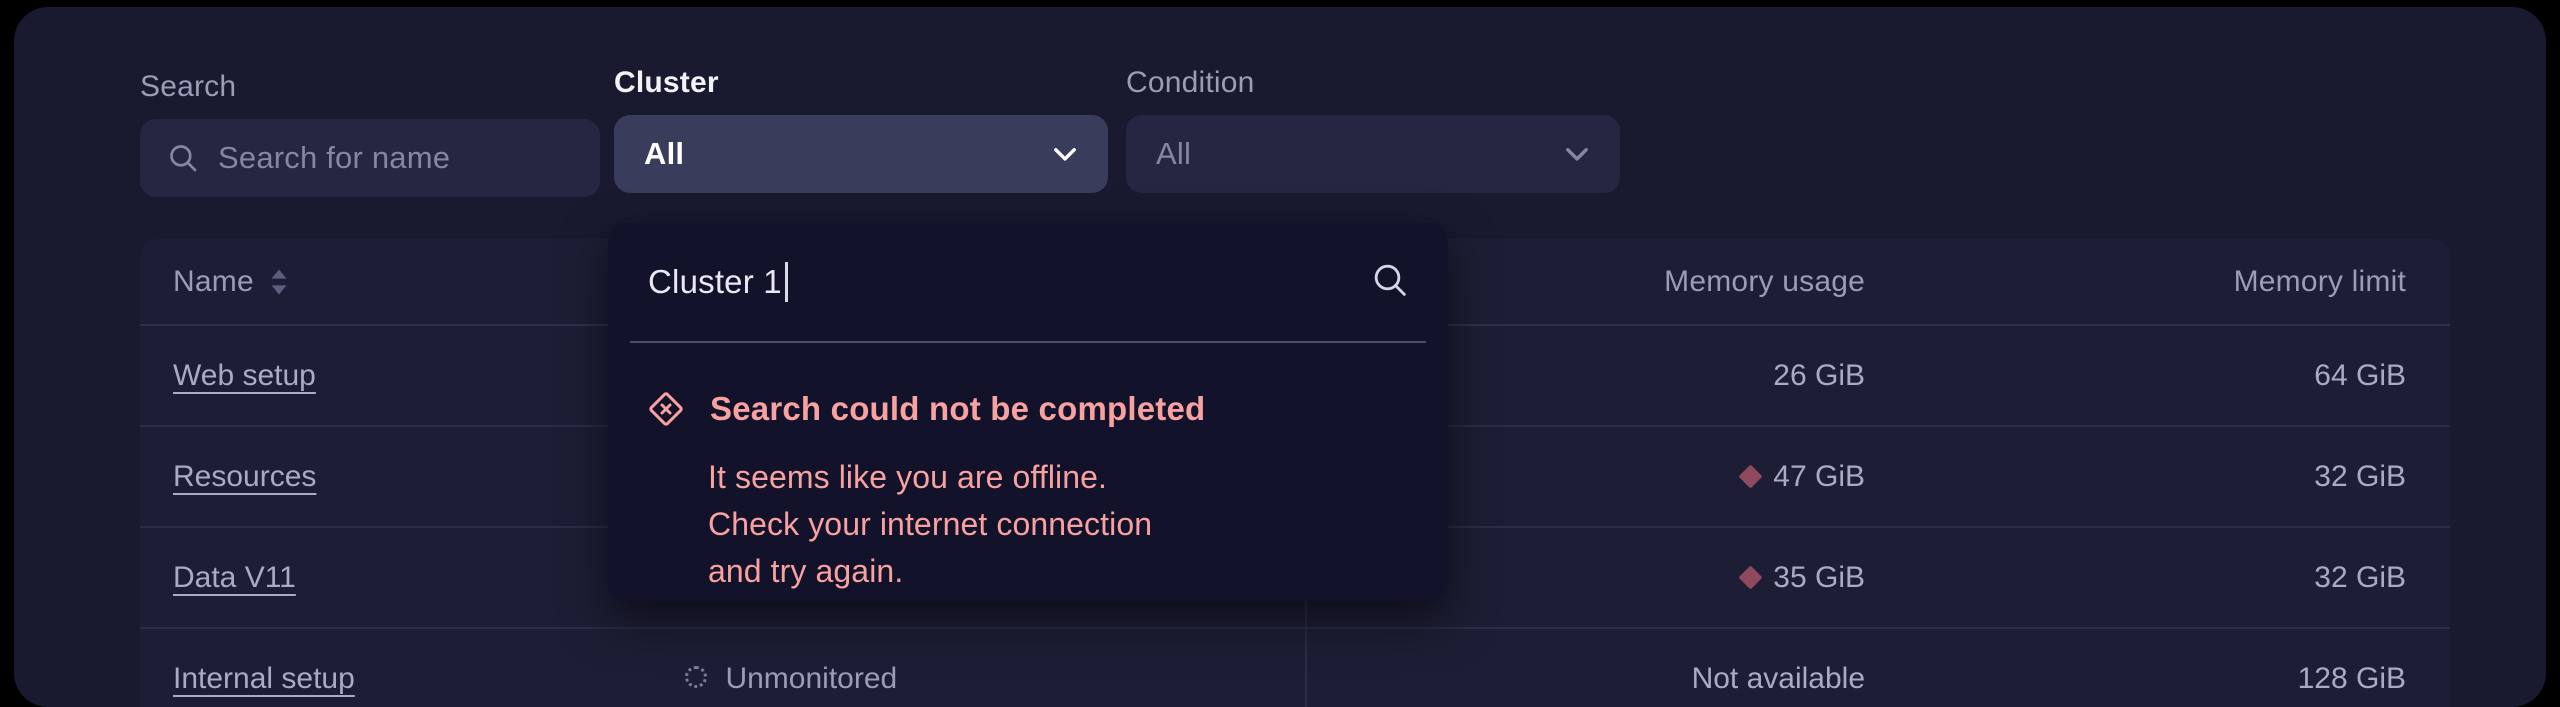 This screenshot has width=2560, height=707. I want to click on column-header-name: Name, so click(412, 282).